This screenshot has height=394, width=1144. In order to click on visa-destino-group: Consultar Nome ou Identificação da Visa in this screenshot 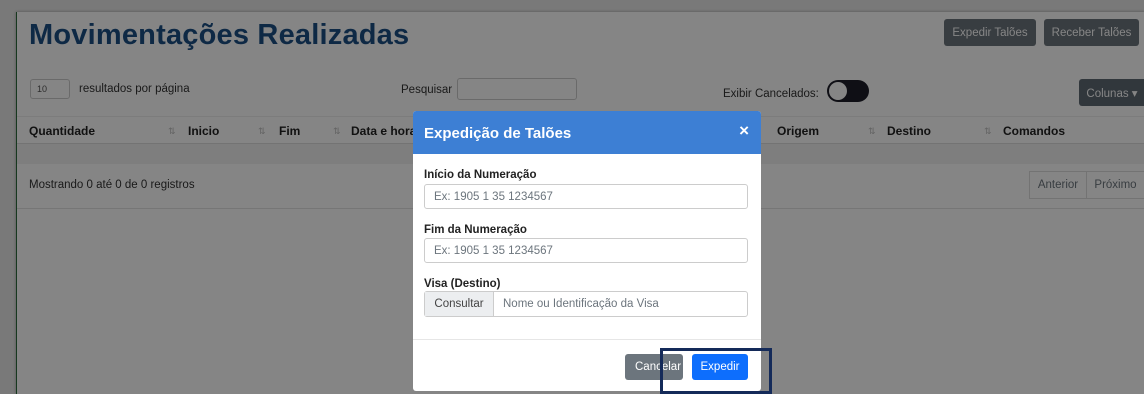, I will do `click(586, 304)`.